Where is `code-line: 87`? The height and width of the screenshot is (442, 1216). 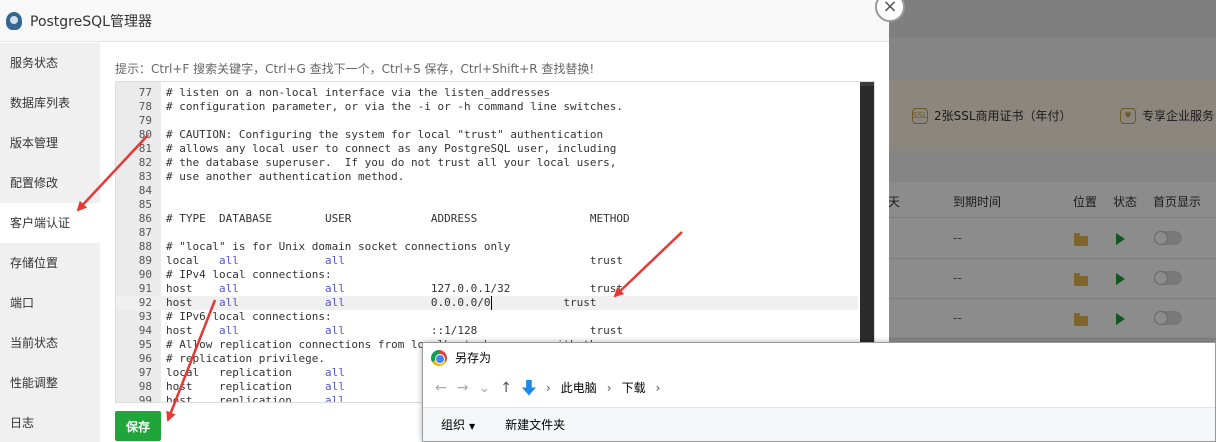
code-line: 87 is located at coordinates (487, 233).